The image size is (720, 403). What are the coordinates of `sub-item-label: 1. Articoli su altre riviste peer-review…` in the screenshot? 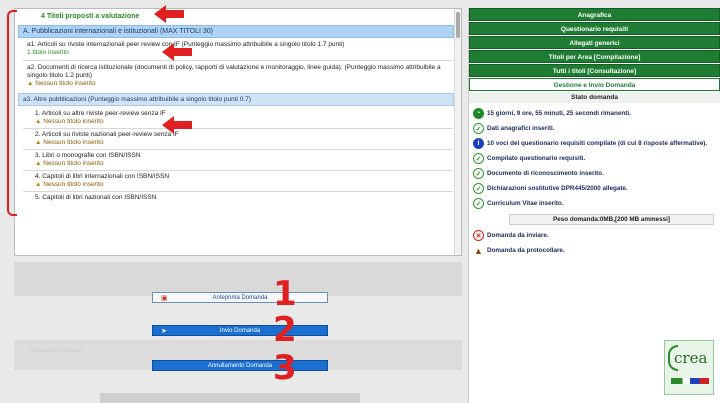 It's located at (100, 113).